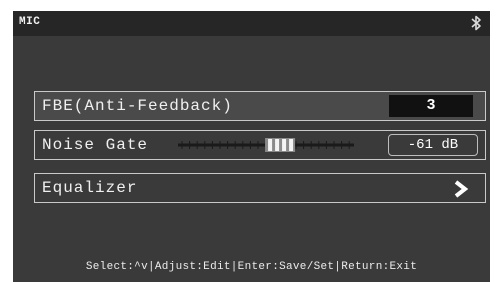 The height and width of the screenshot is (282, 504). I want to click on chevron-right-icon, so click(461, 189).